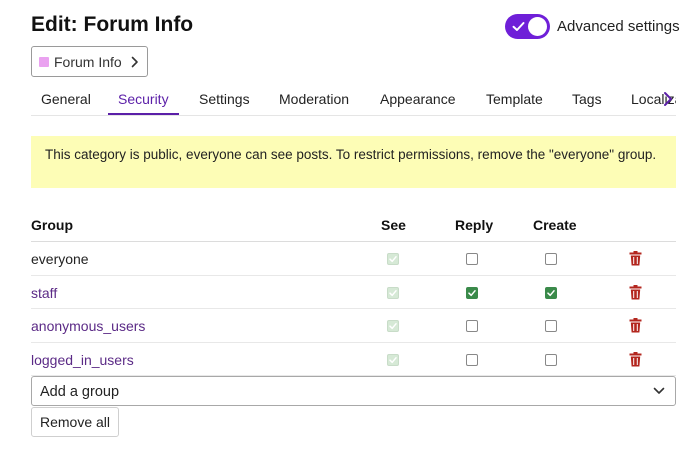 This screenshot has width=689, height=464. What do you see at coordinates (555, 225) in the screenshot?
I see `column-header-create: Create` at bounding box center [555, 225].